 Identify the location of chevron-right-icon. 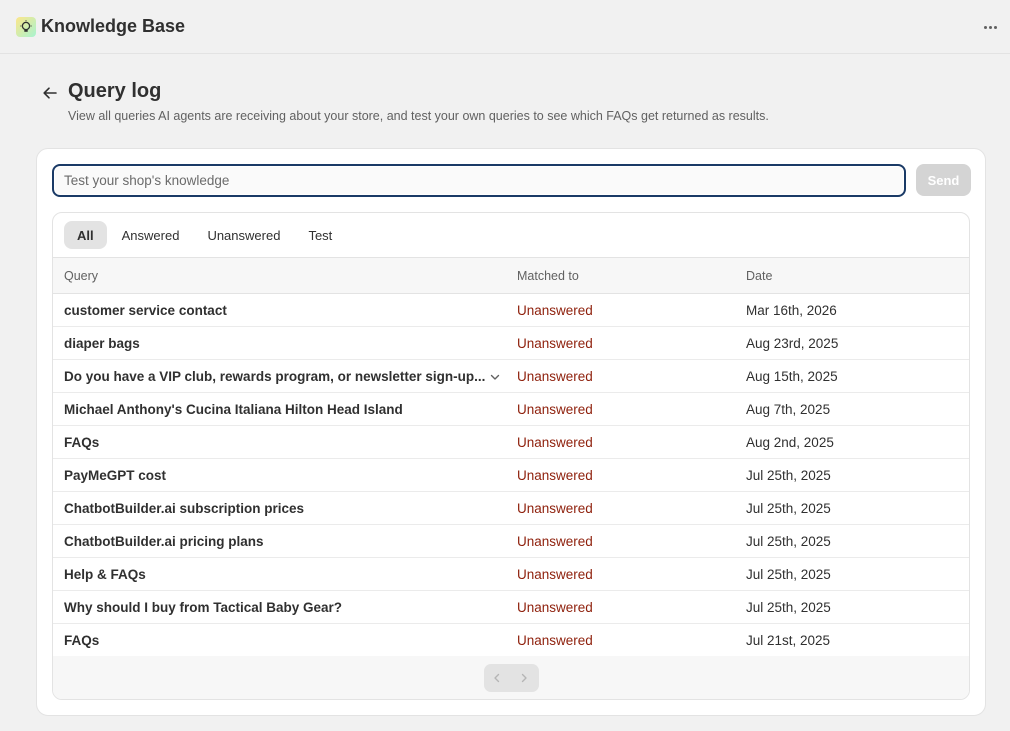
(524, 677).